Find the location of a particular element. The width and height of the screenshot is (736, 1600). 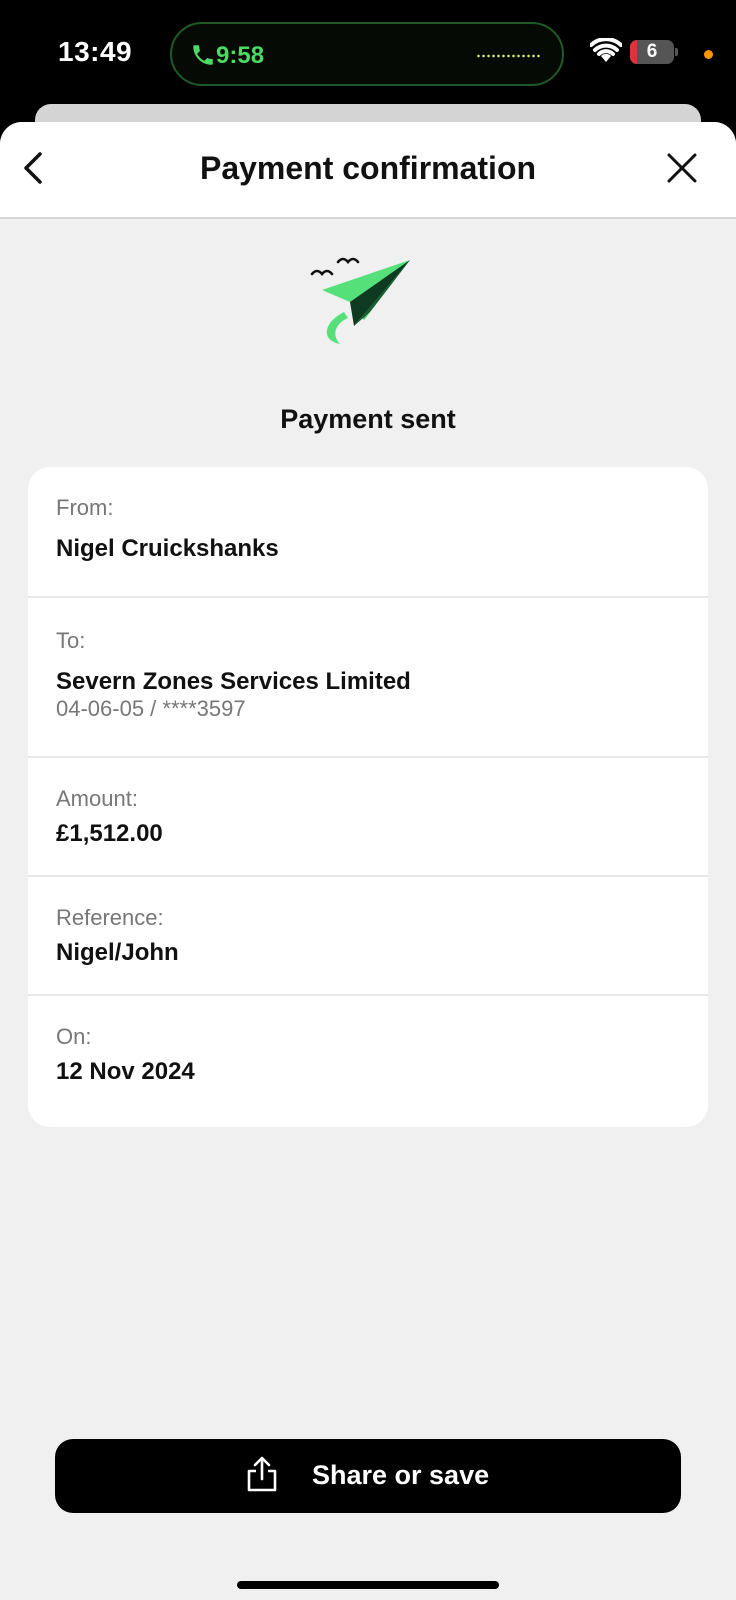

active-call-pill: 9:58 is located at coordinates (367, 54).